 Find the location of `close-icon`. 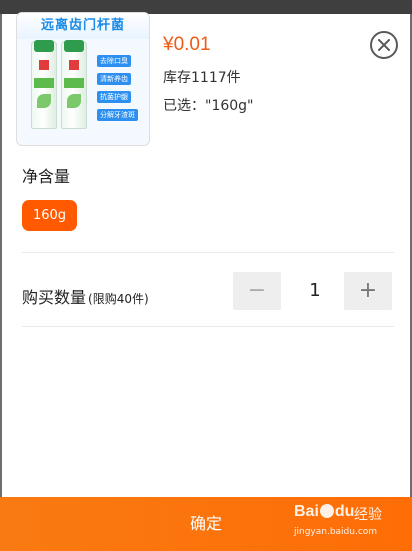

close-icon is located at coordinates (384, 45).